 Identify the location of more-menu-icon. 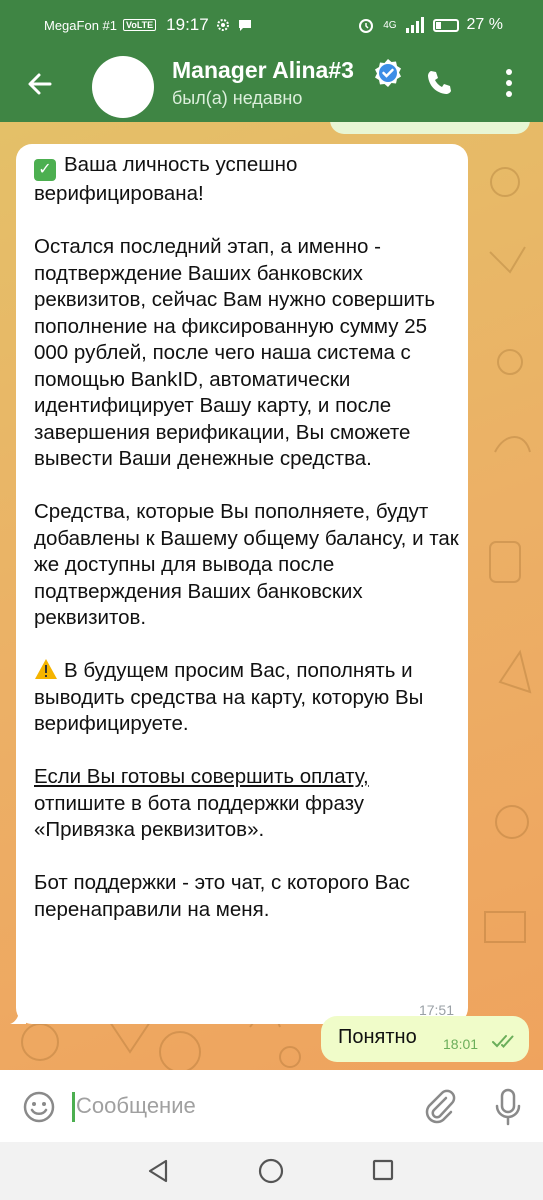
(509, 83).